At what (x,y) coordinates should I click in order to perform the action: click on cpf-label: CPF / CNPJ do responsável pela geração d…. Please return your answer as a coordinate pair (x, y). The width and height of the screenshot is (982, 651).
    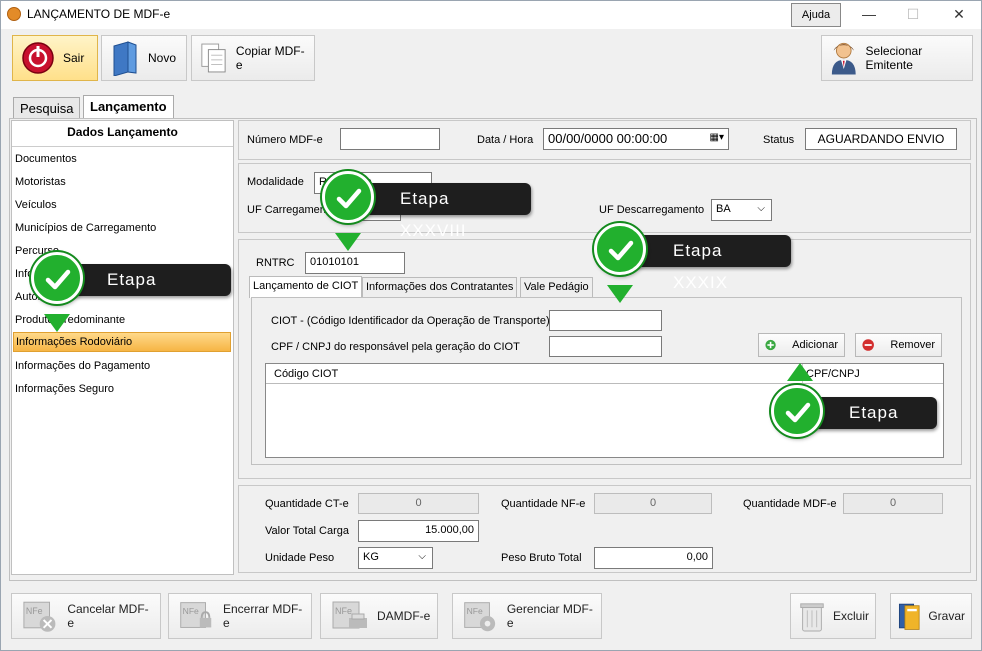
    Looking at the image, I should click on (395, 347).